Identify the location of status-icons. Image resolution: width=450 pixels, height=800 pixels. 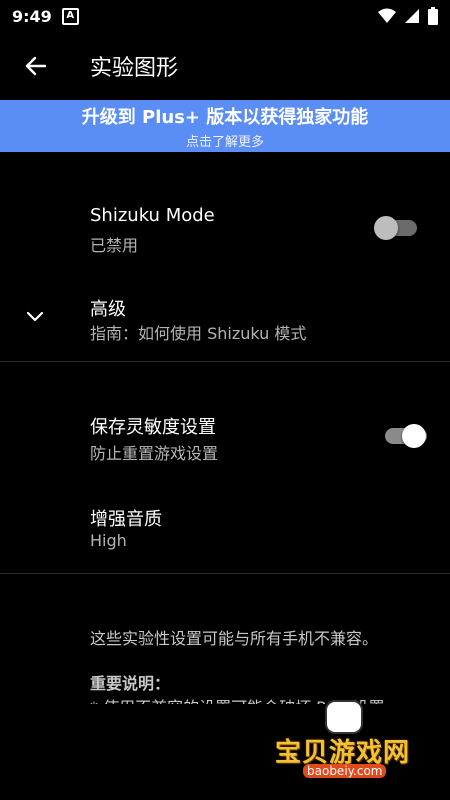
(408, 16).